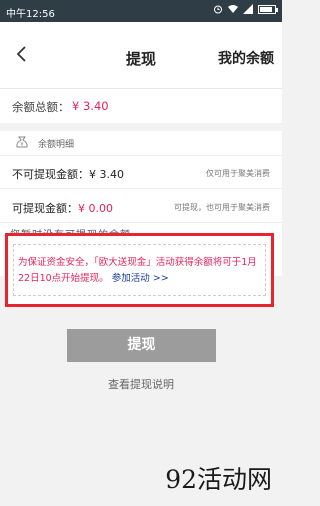  What do you see at coordinates (62, 208) in the screenshot?
I see `withdrawable-label: 可提现金额：¥ 0.00` at bounding box center [62, 208].